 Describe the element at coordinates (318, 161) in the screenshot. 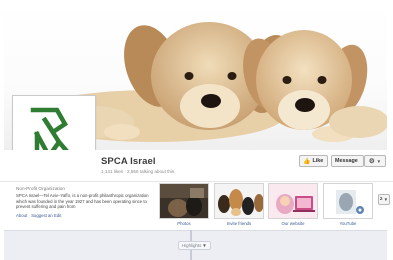

I see `like-button-label: Like` at that location.